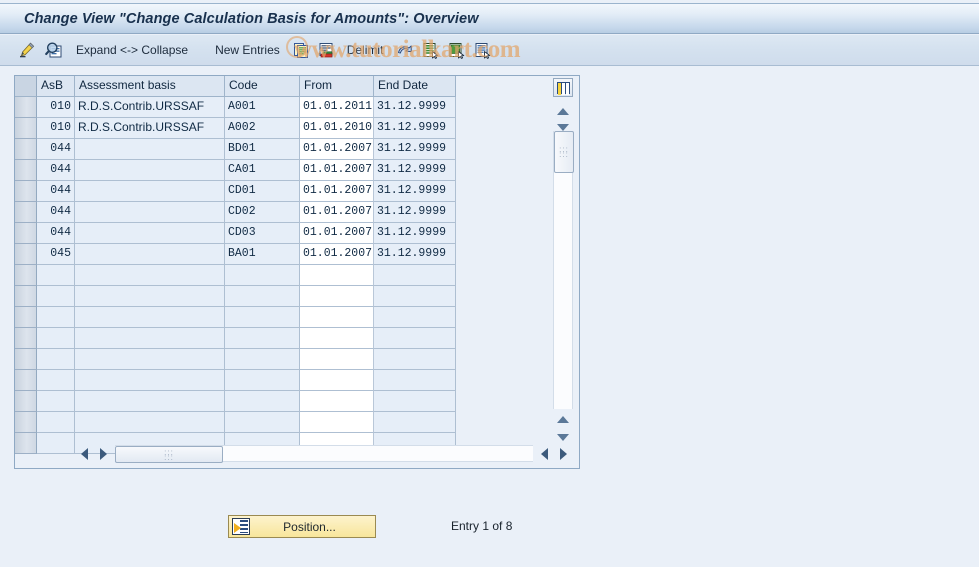  I want to click on table-settings-button, so click(563, 87).